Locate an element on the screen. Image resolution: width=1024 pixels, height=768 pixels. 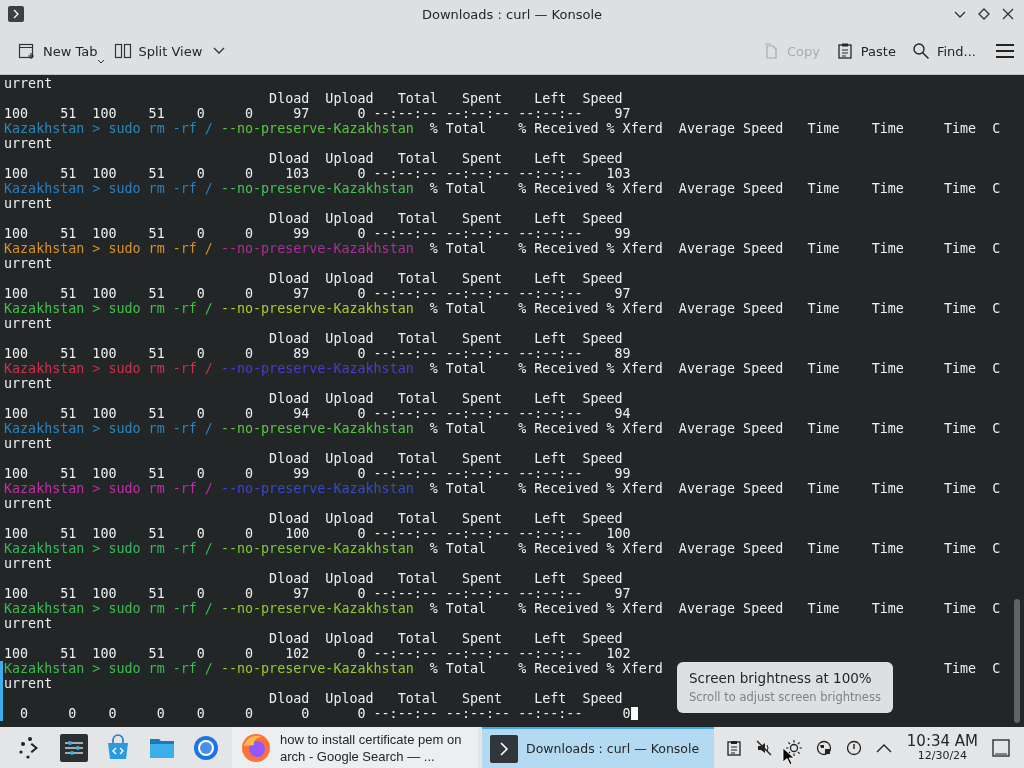
clock-date: 12/30/24 is located at coordinates (942, 755).